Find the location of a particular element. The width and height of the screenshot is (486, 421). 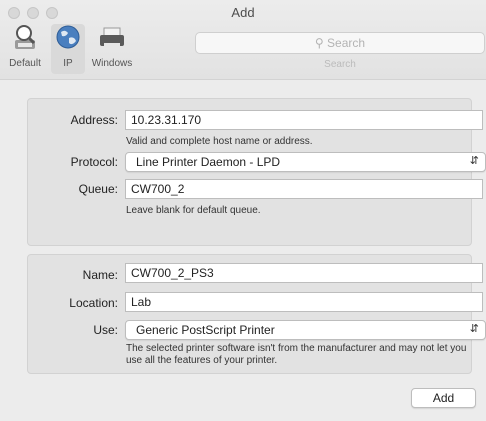

globe-icon is located at coordinates (68, 38).